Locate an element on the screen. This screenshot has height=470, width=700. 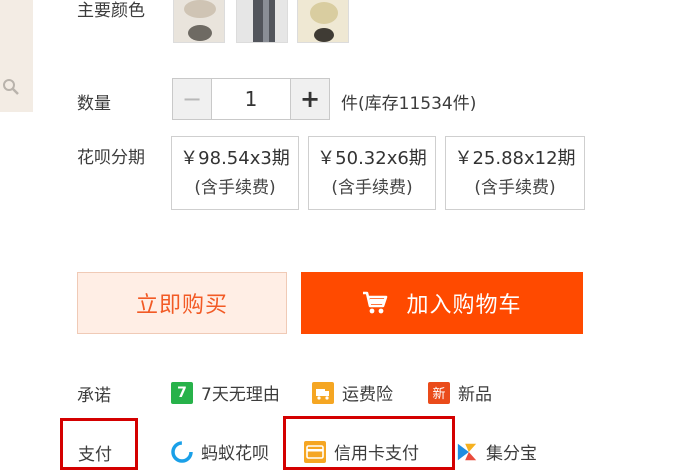
buy-now-button: 立即购买 is located at coordinates (182, 303).